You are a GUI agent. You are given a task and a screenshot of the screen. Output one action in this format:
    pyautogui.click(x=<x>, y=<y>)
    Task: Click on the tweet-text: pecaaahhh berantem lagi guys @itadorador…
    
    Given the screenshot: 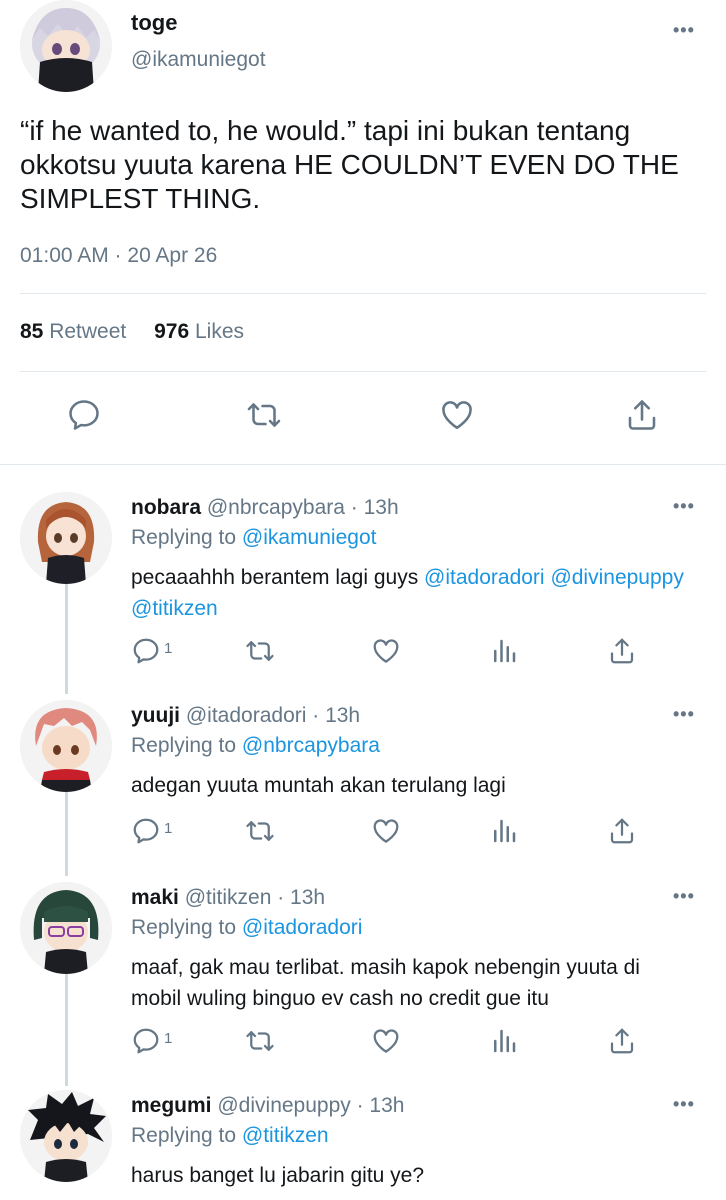 What is the action you would take?
    pyautogui.click(x=411, y=593)
    